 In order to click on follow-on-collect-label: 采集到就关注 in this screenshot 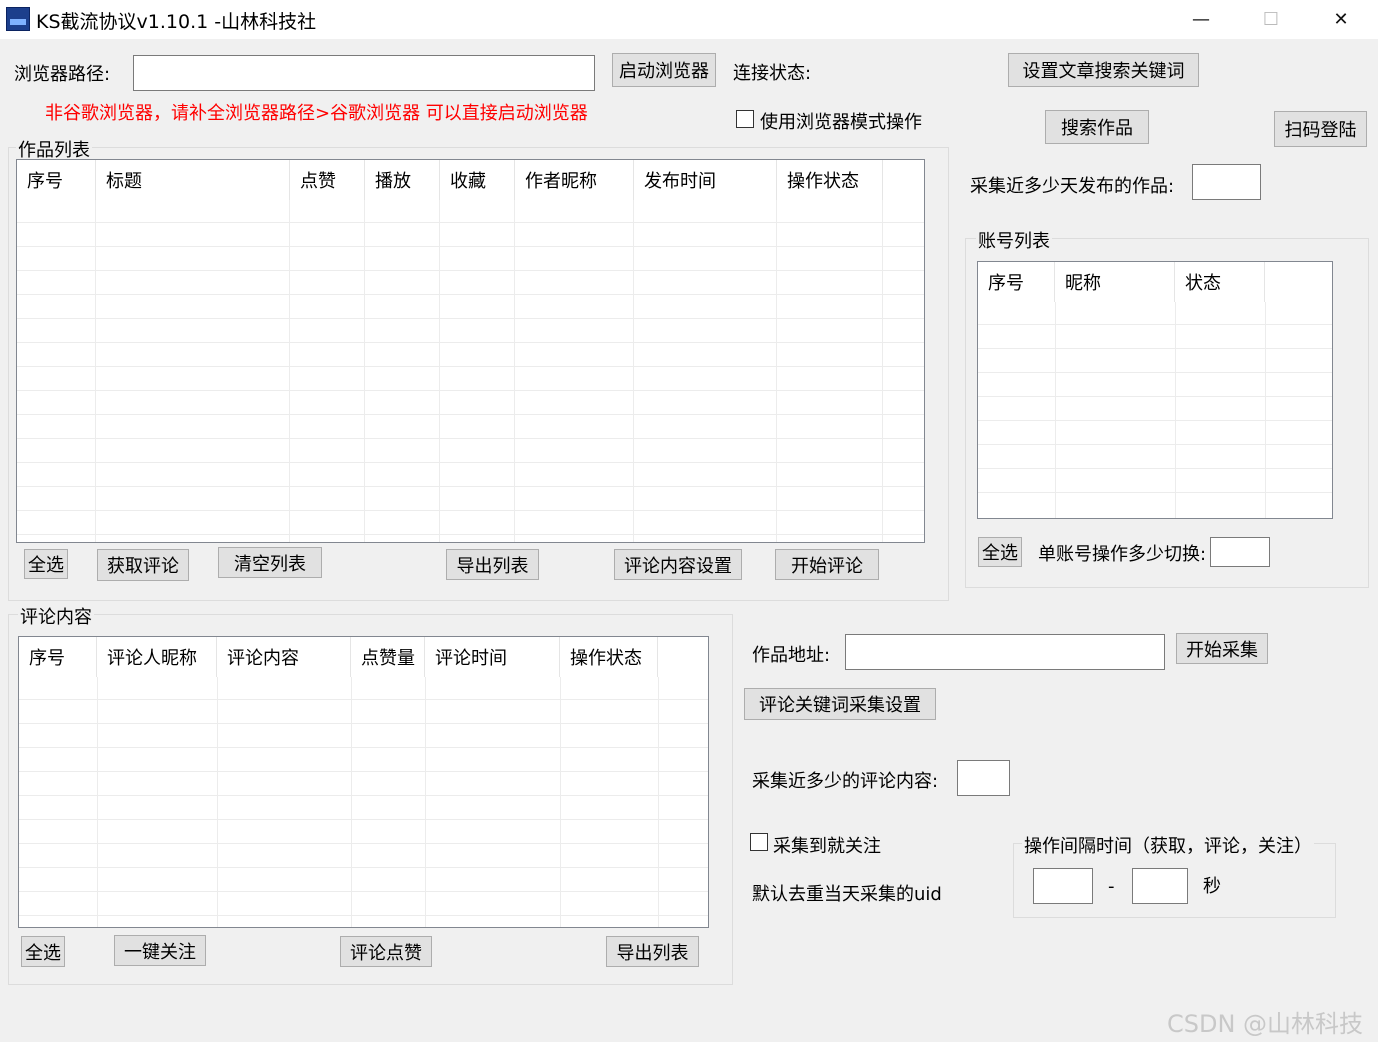, I will do `click(827, 846)`.